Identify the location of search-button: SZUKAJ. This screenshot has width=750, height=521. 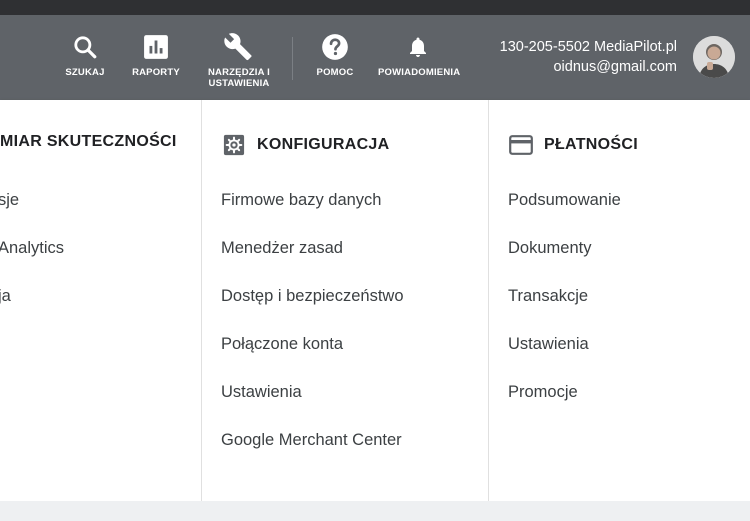
(85, 55).